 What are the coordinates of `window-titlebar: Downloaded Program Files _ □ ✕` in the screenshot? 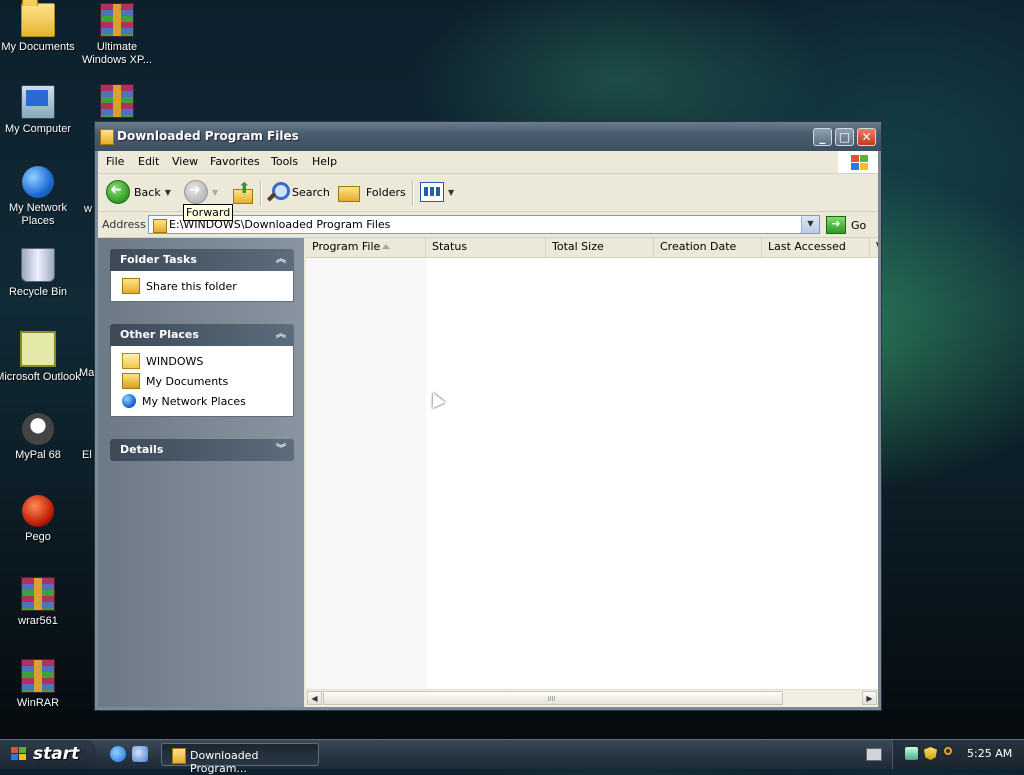 It's located at (488, 136).